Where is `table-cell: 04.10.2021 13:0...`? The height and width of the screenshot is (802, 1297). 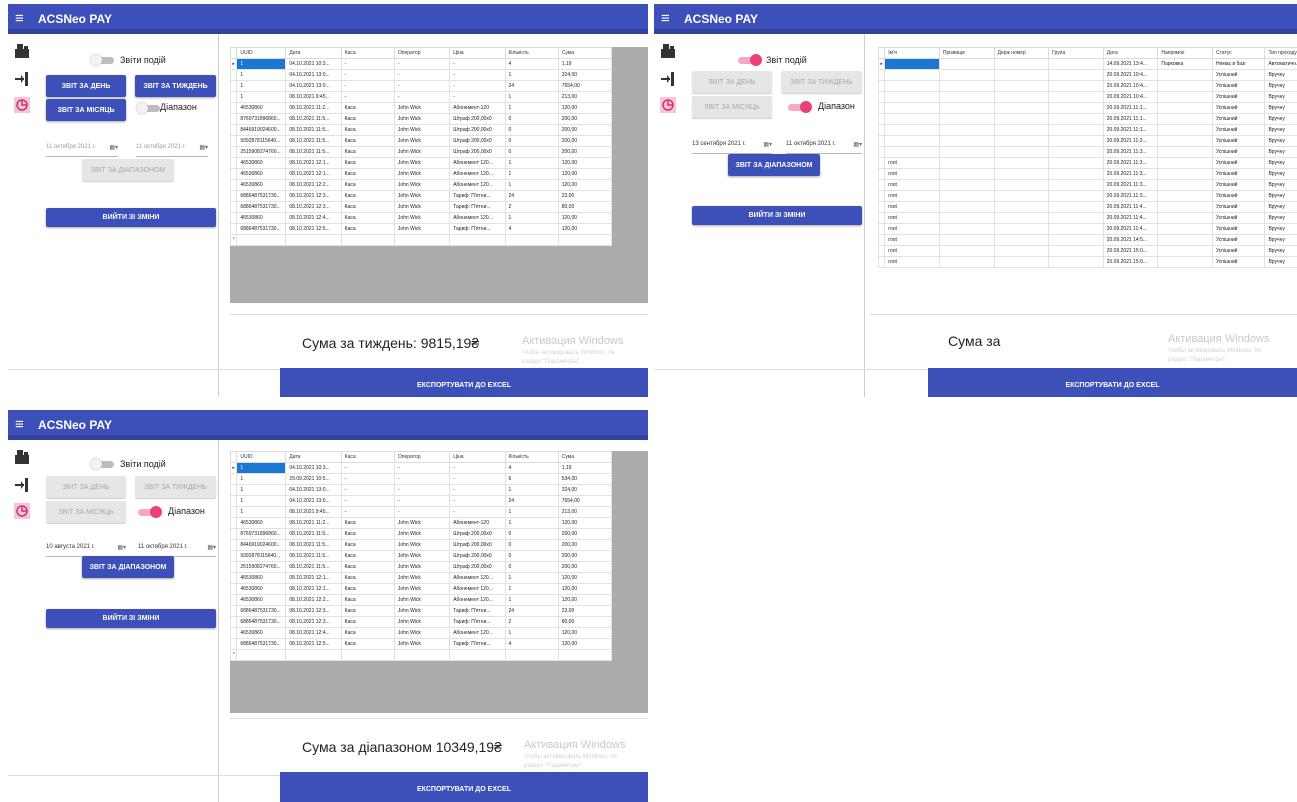
table-cell: 04.10.2021 13:0... is located at coordinates (313, 86).